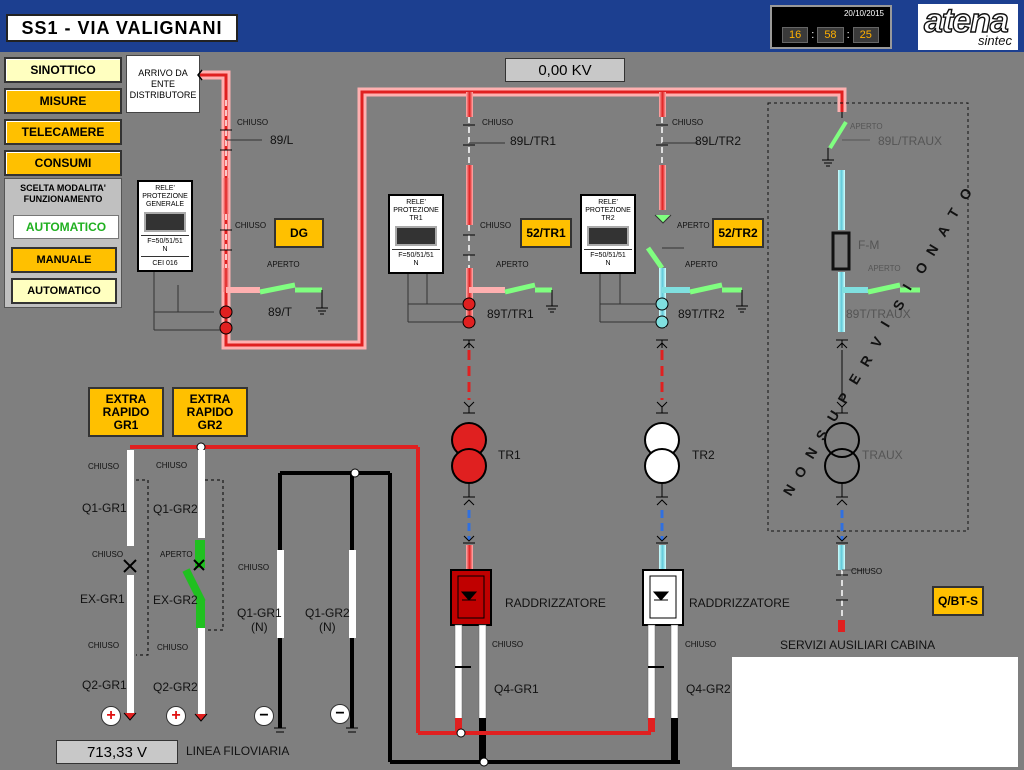  What do you see at coordinates (327, 620) in the screenshot?
I see `q1-gr2n-label: Q1-GR2 (N)` at bounding box center [327, 620].